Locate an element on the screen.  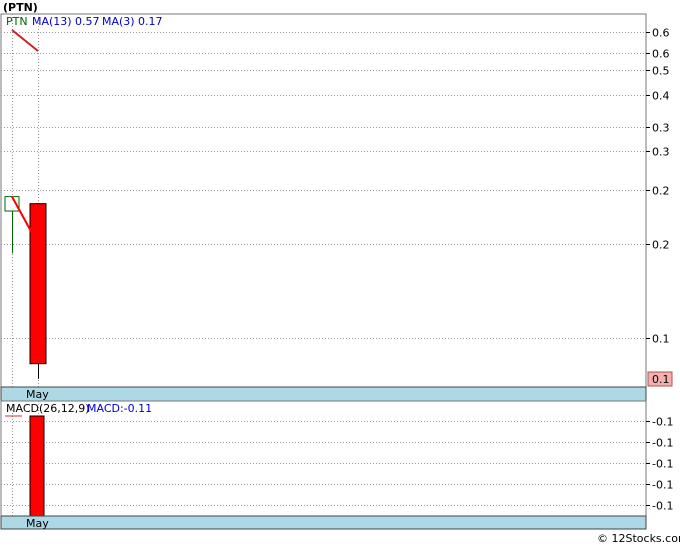
legend-ma3-value: 0.17 is located at coordinates (150, 21).